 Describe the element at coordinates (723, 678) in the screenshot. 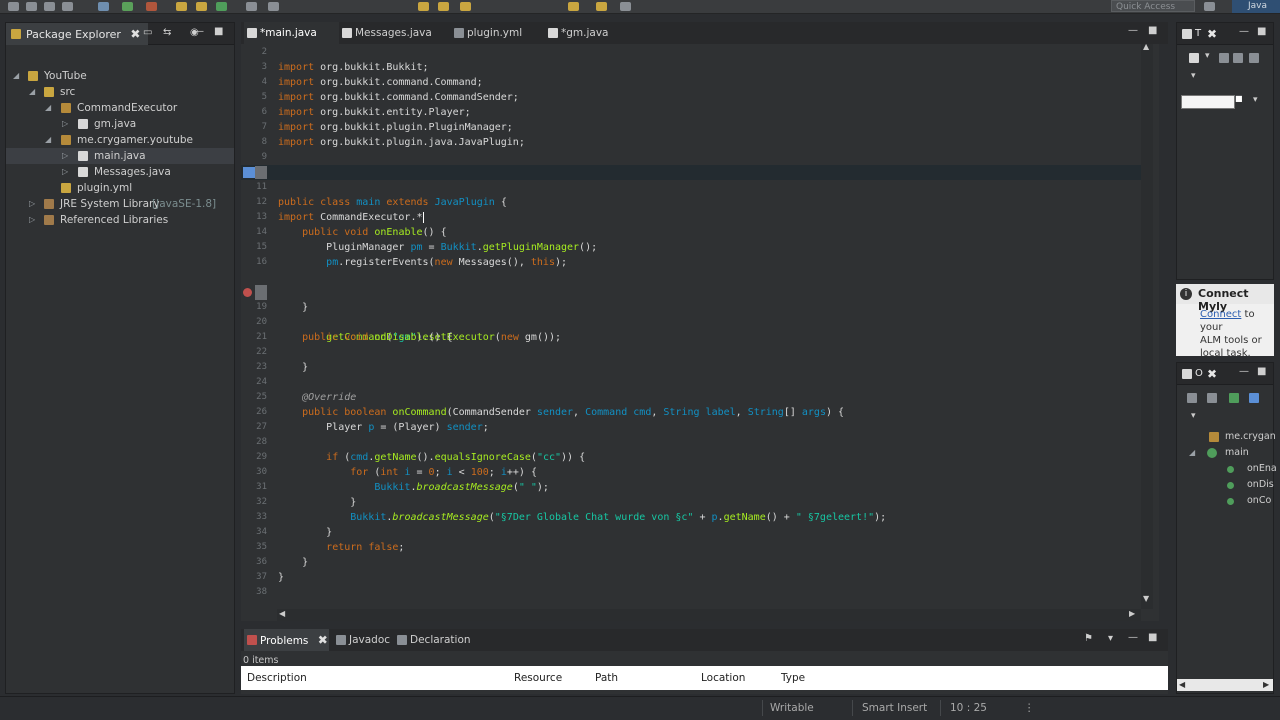

I see `column-header: Location` at that location.